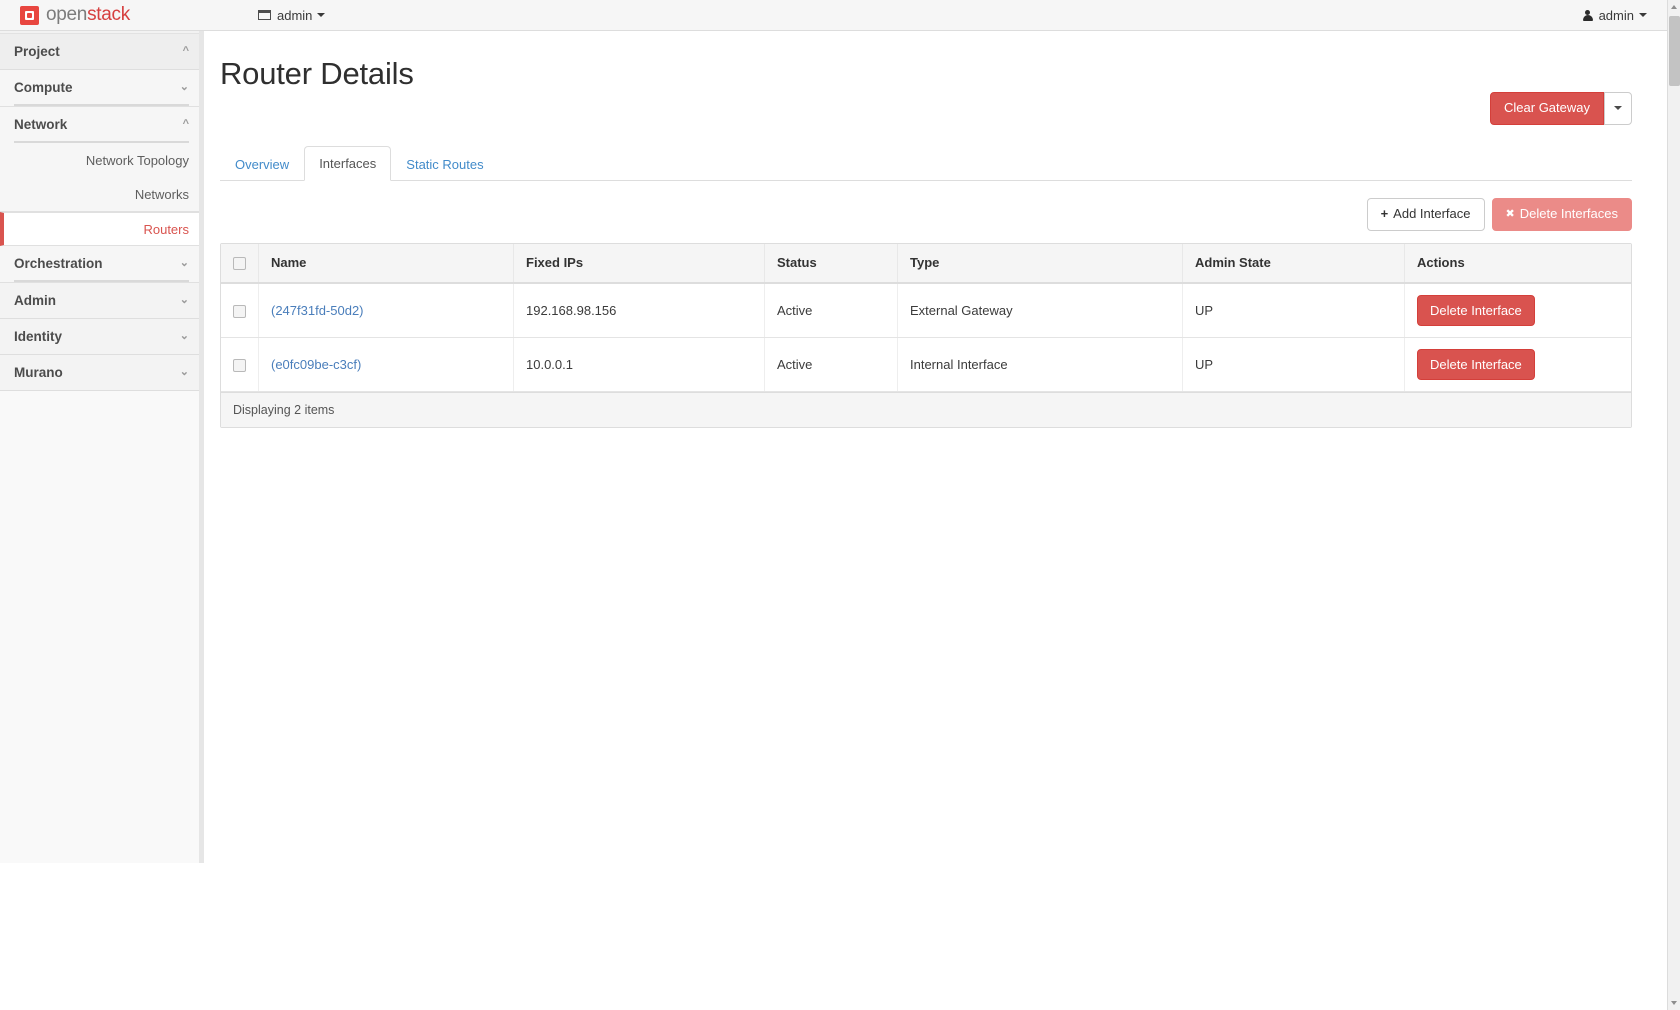 This screenshot has width=1680, height=1010. What do you see at coordinates (1674, 1003) in the screenshot?
I see `scroll-down-arrow-icon` at bounding box center [1674, 1003].